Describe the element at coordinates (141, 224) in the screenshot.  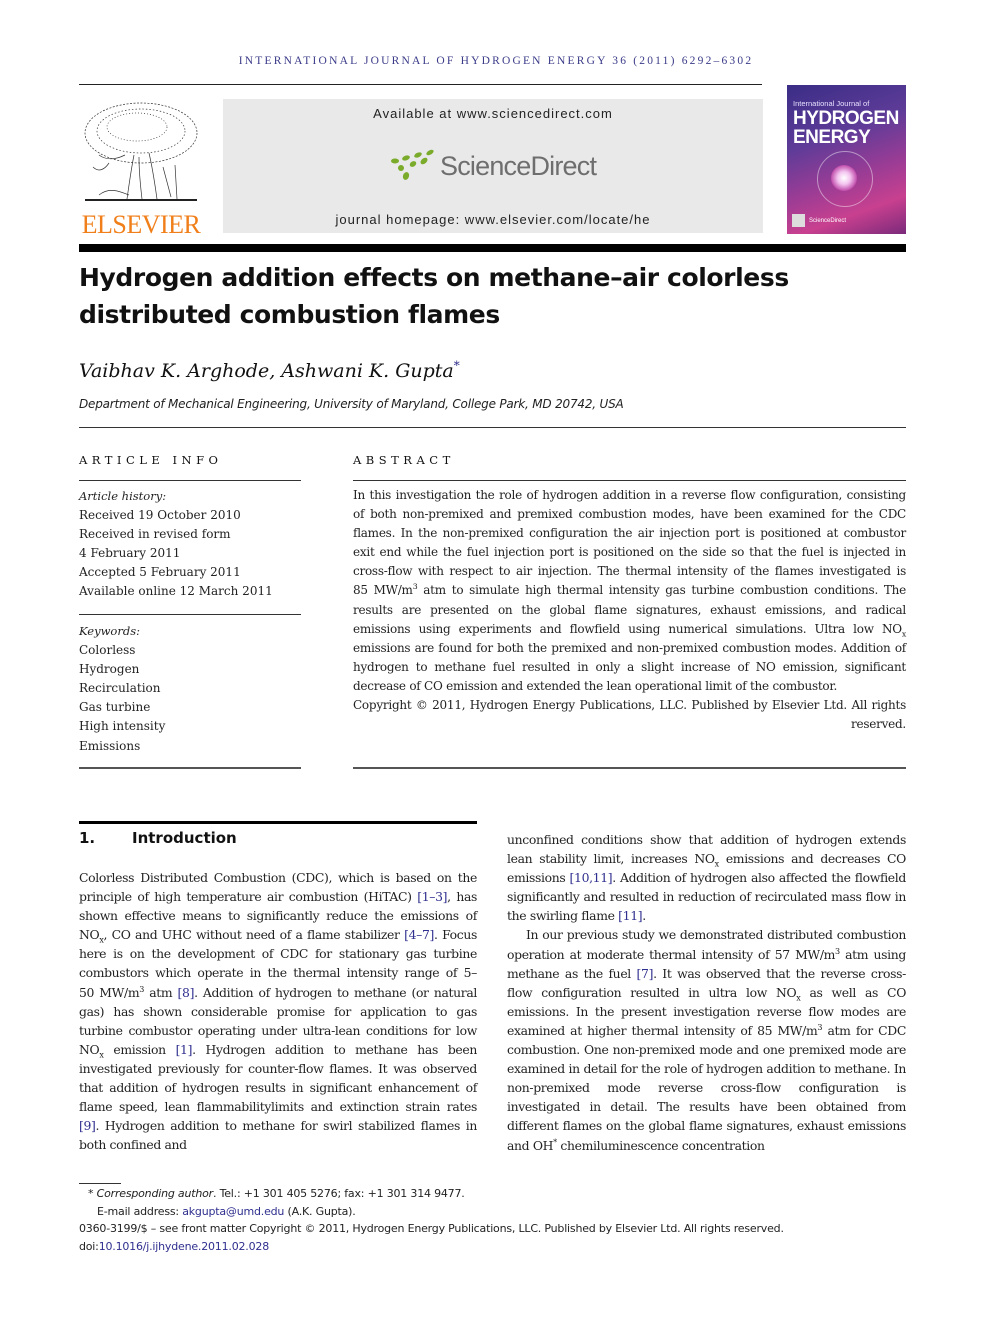
I see `elsevier-wordmark: ELSEVIER` at that location.